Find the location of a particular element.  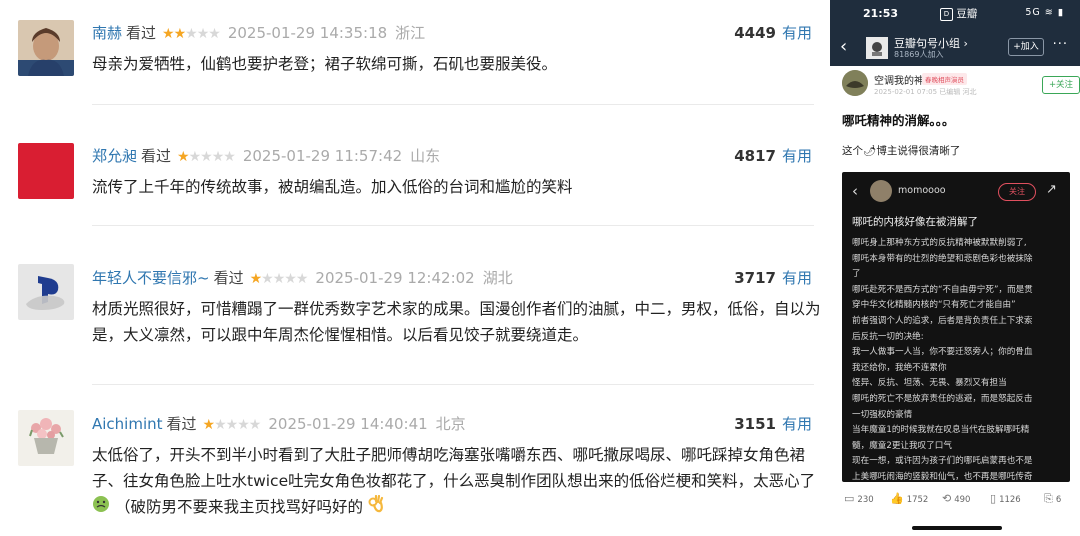

review-meta: Aichimint 看过 ★★★★★ 2025-01-29 14:40:41 北京 is located at coordinates (279, 424).